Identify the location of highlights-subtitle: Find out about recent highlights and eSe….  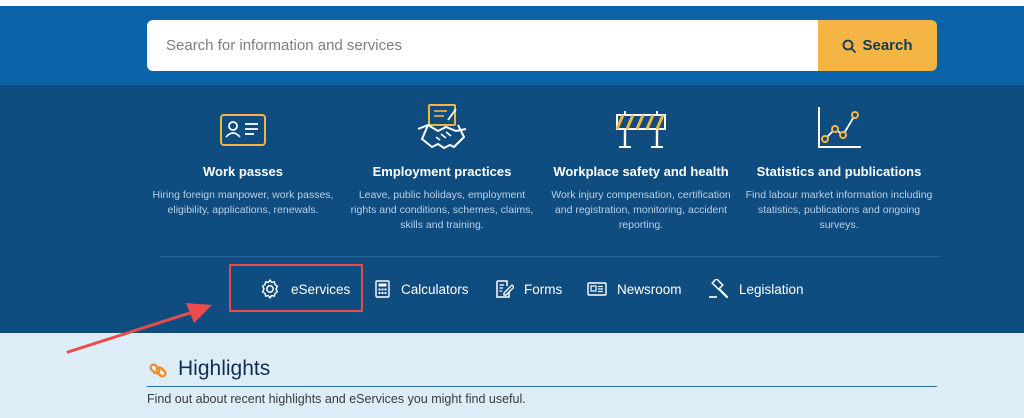
(336, 399).